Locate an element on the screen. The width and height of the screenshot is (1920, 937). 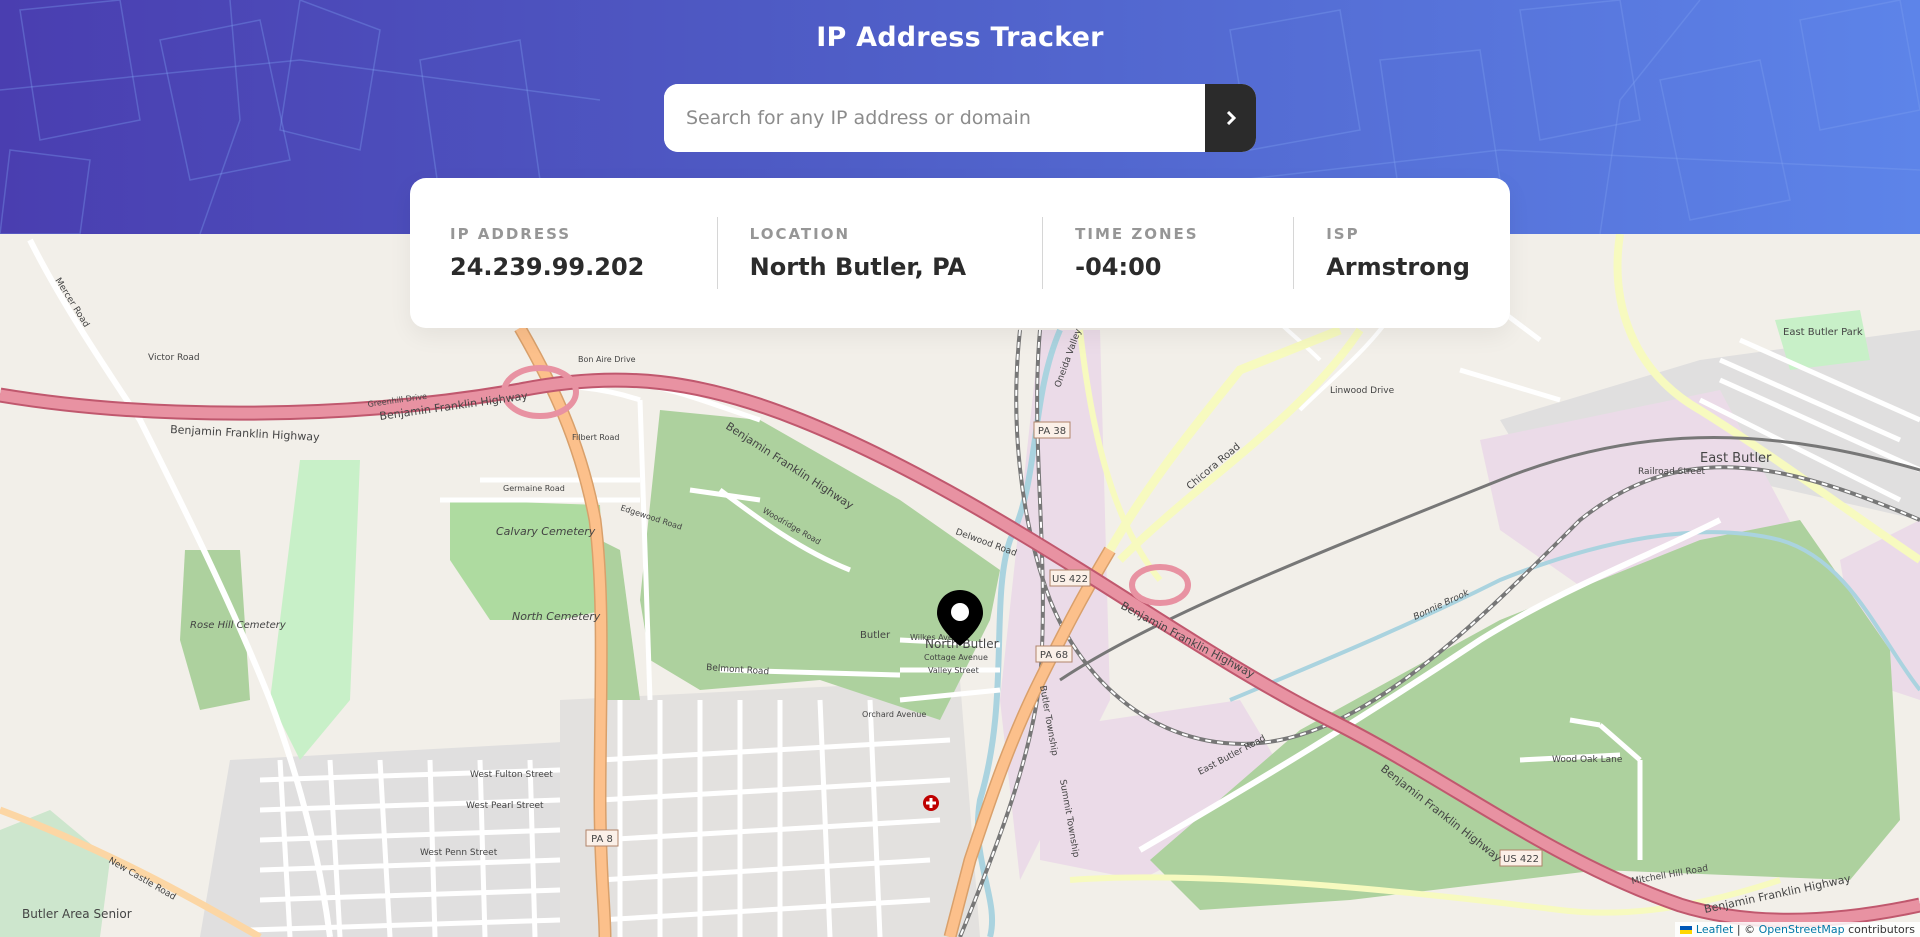
chevron-right-icon is located at coordinates (1231, 118).